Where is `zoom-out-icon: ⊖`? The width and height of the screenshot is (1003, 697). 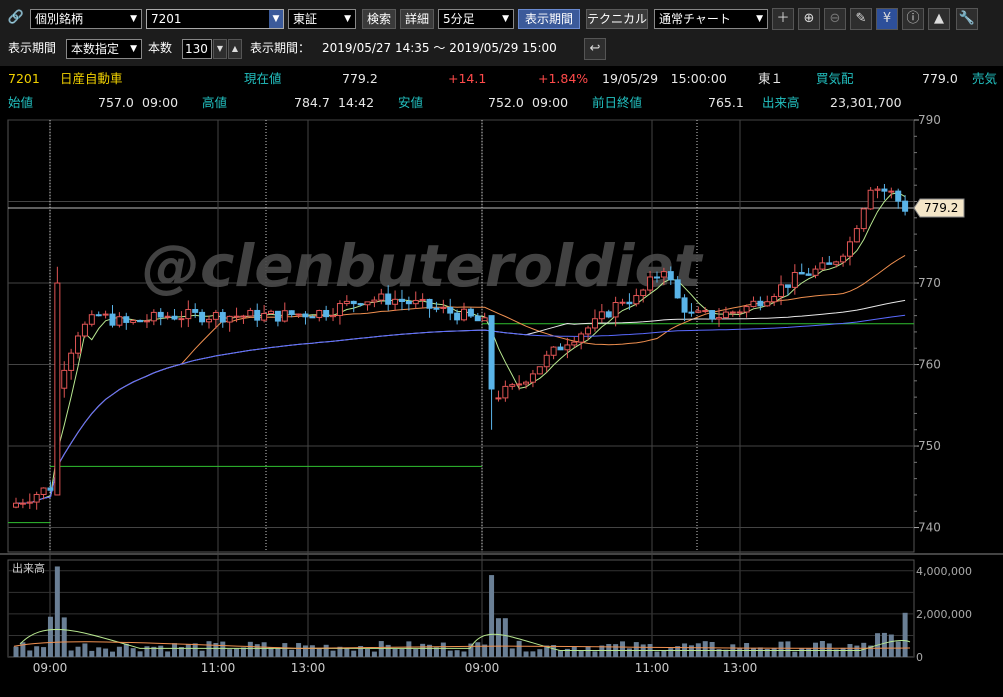
zoom-out-icon: ⊖ is located at coordinates (835, 19).